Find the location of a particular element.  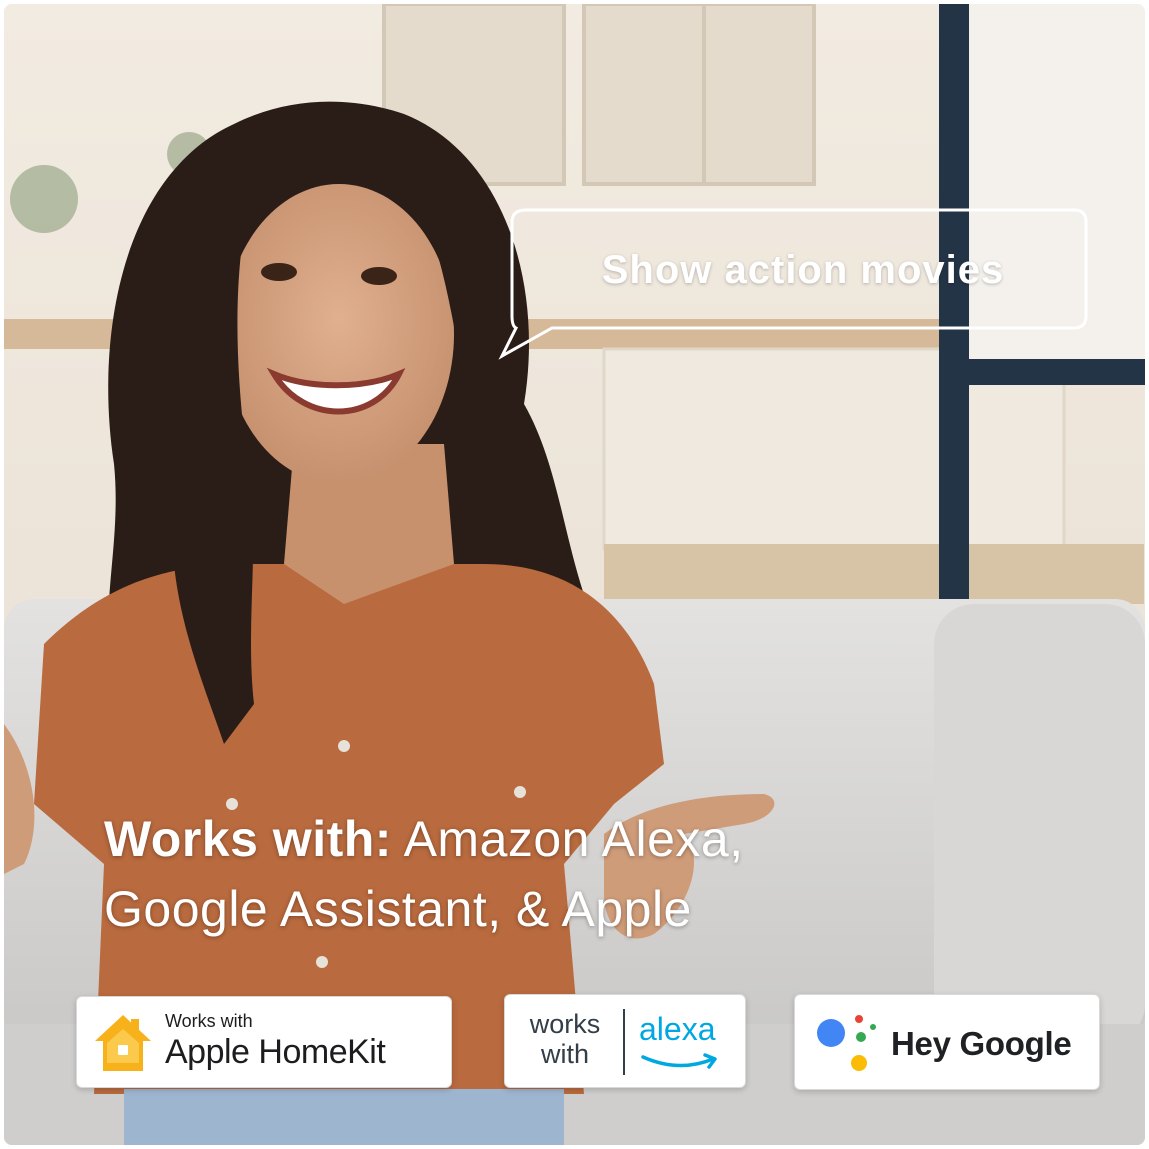

headline-line-1-rest: Amazon Alexa, is located at coordinates (573, 839).